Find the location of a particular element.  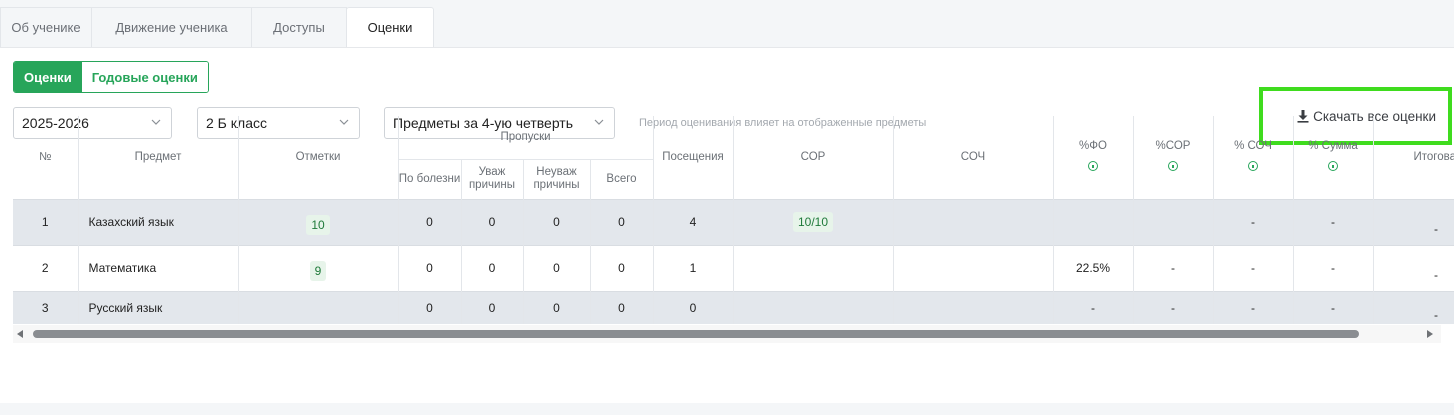

sor-badge: 10/10 is located at coordinates (813, 222).